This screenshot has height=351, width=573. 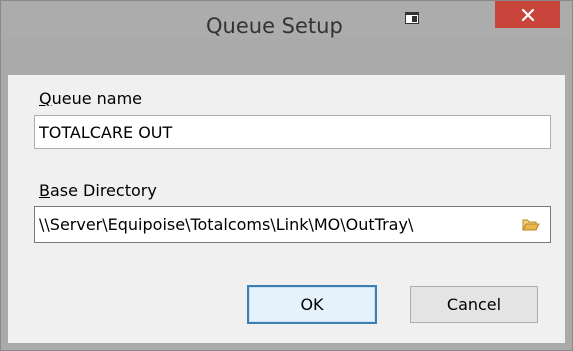 I want to click on window-restore-icon, so click(x=412, y=18).